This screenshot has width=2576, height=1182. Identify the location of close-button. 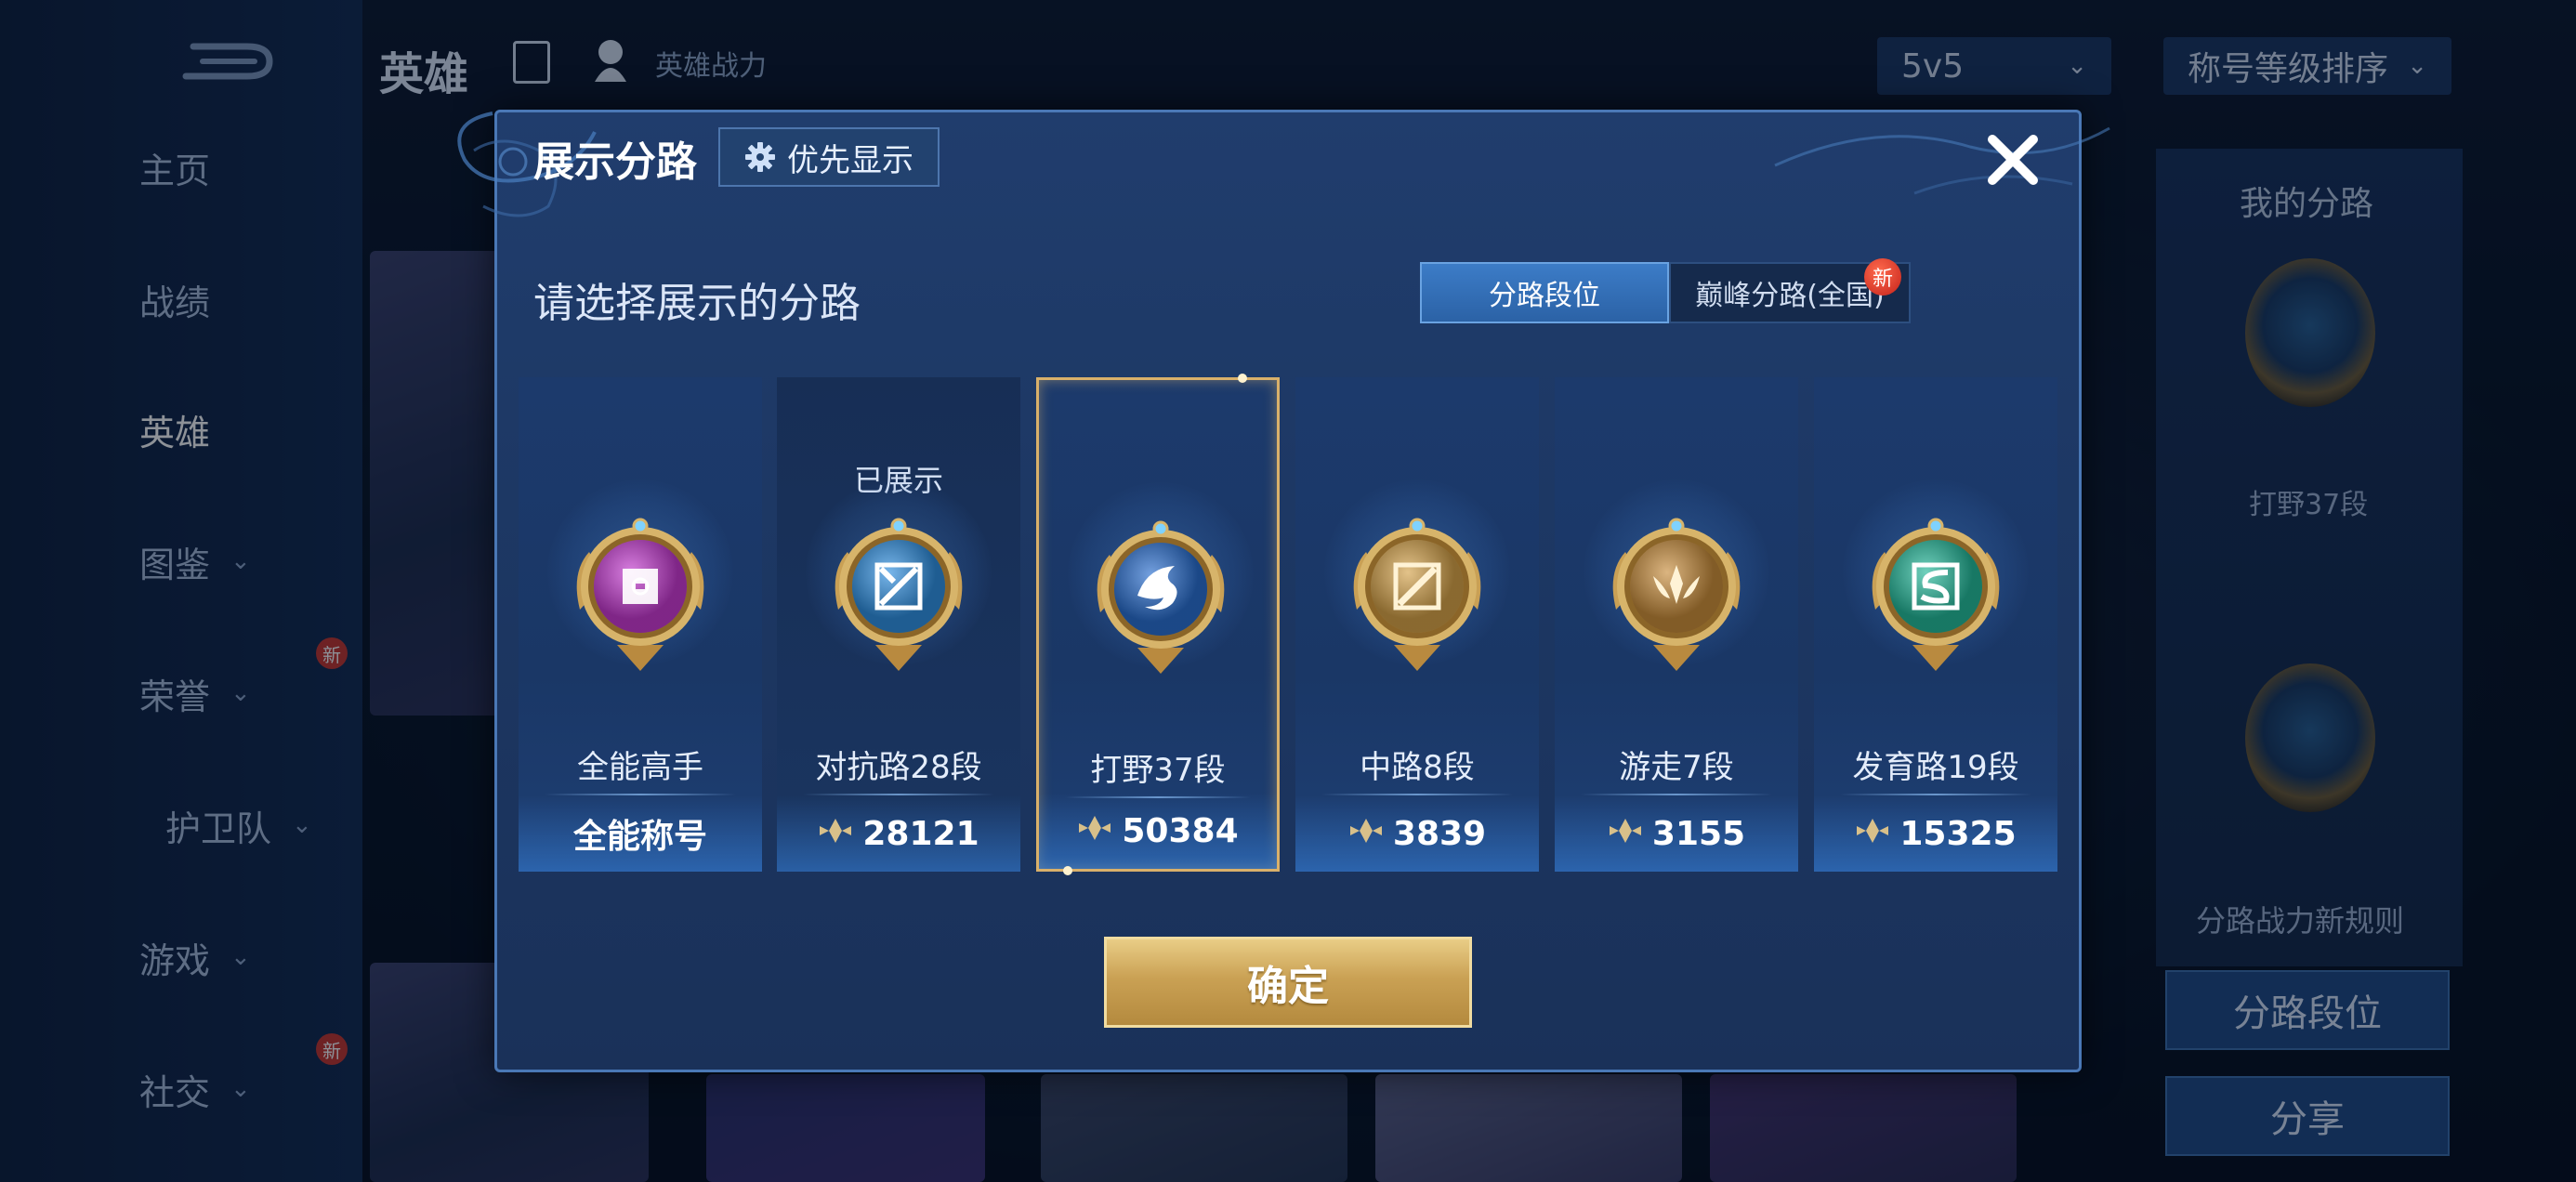
(2013, 160).